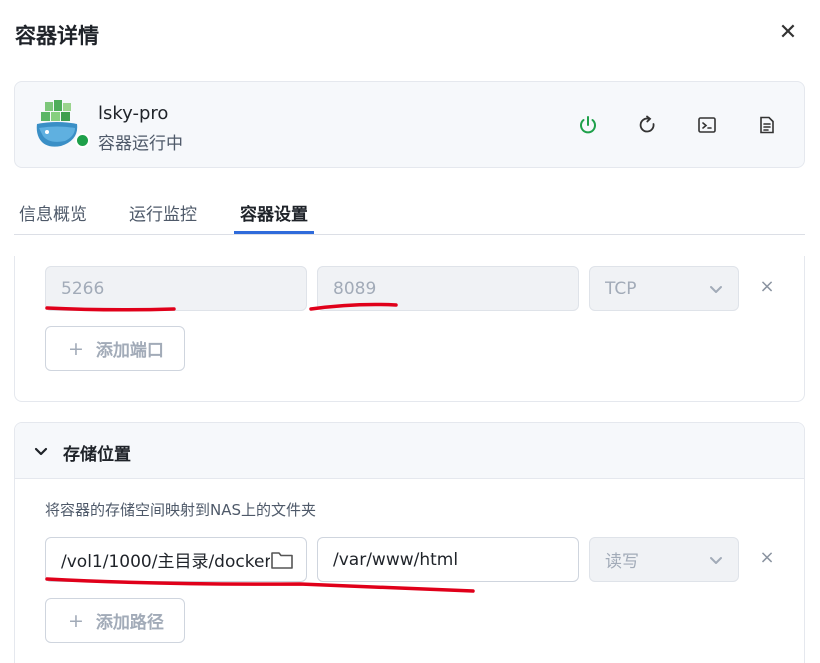 The width and height of the screenshot is (820, 663). What do you see at coordinates (274, 212) in the screenshot?
I see `tab-settings: 容器设置` at bounding box center [274, 212].